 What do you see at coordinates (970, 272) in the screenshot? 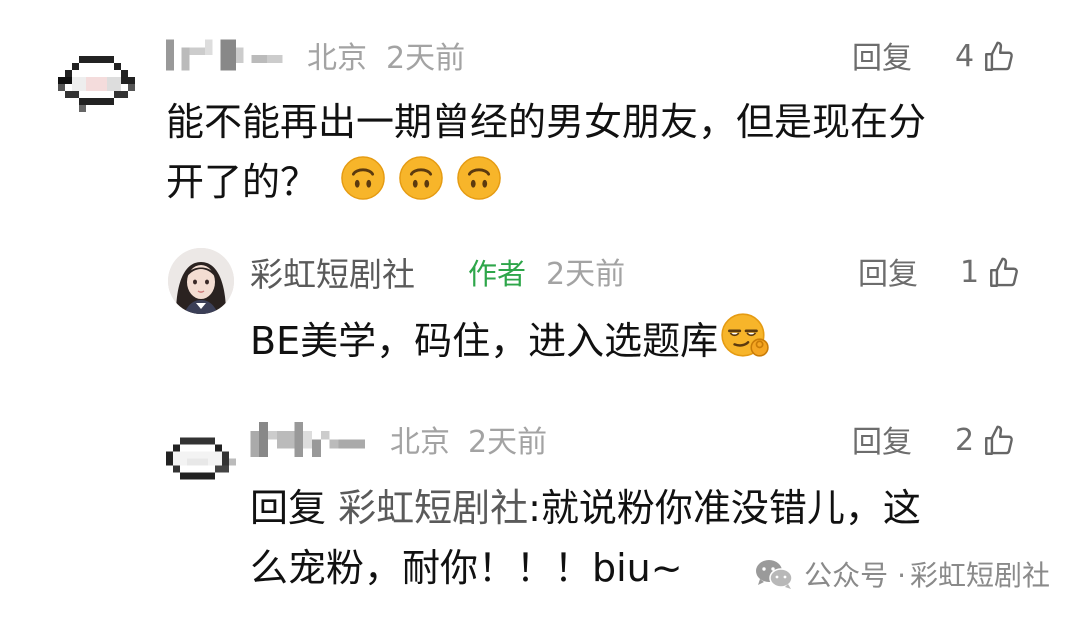
I see `like-count: 1` at bounding box center [970, 272].